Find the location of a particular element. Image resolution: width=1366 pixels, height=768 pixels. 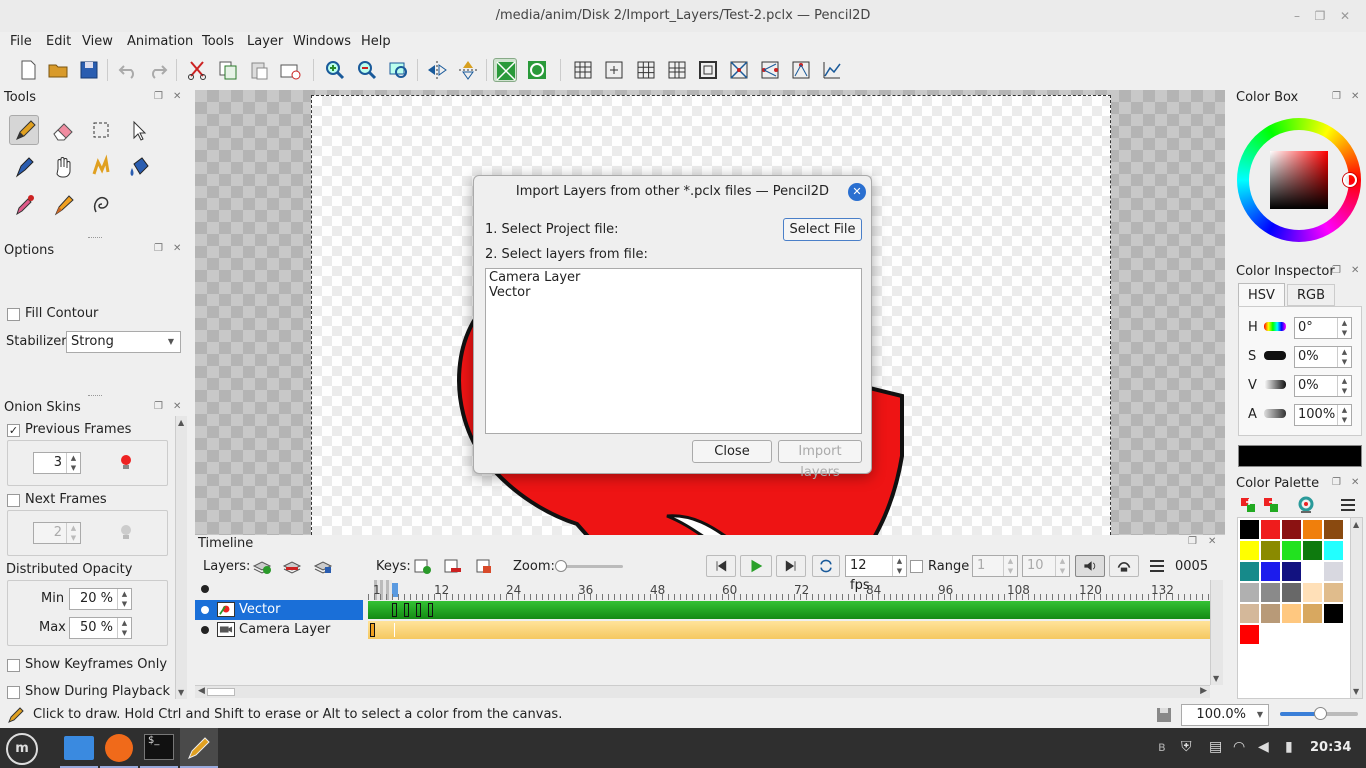

open-folder-icon is located at coordinates (58, 70).